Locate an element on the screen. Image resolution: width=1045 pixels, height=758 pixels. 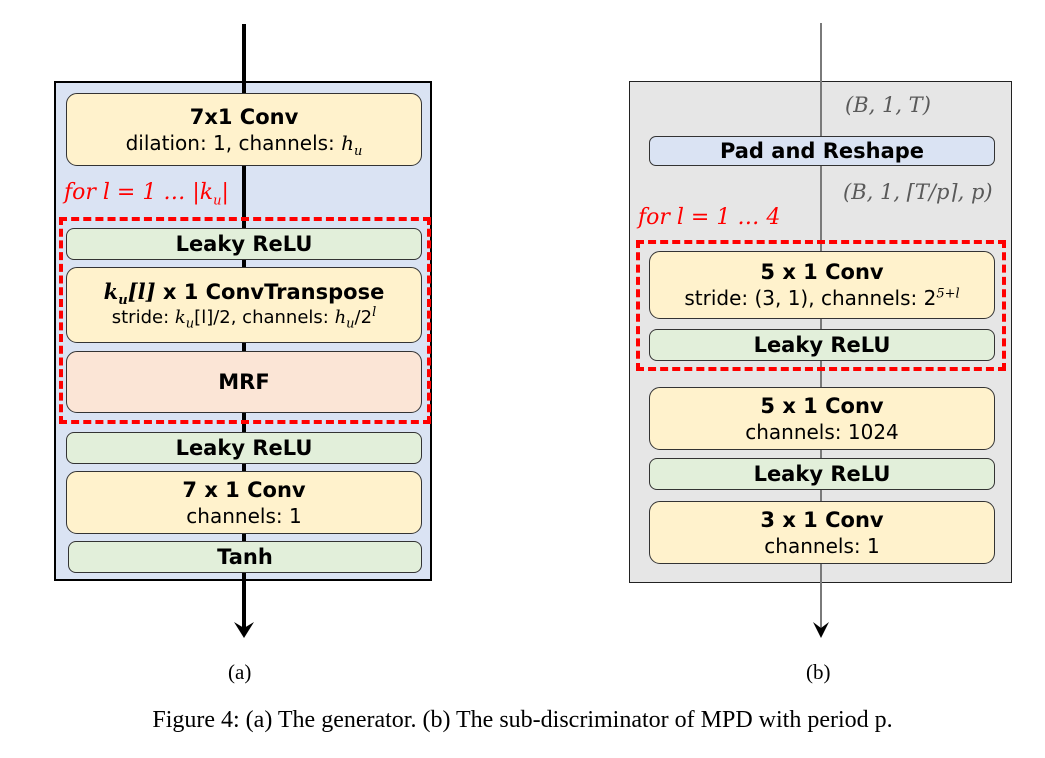
gen-conv-out-block: 7 x 1 Conv channels: 1 is located at coordinates (244, 502).